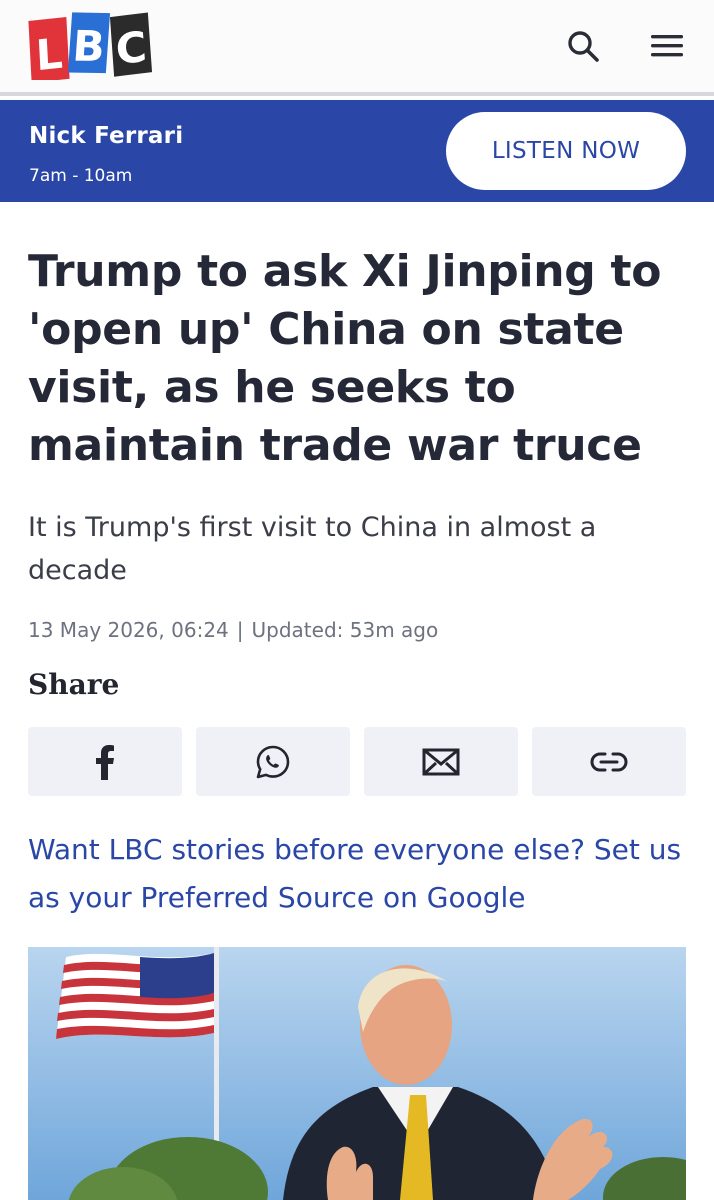  What do you see at coordinates (135, 996) in the screenshot?
I see `us-flag-graphic` at bounding box center [135, 996].